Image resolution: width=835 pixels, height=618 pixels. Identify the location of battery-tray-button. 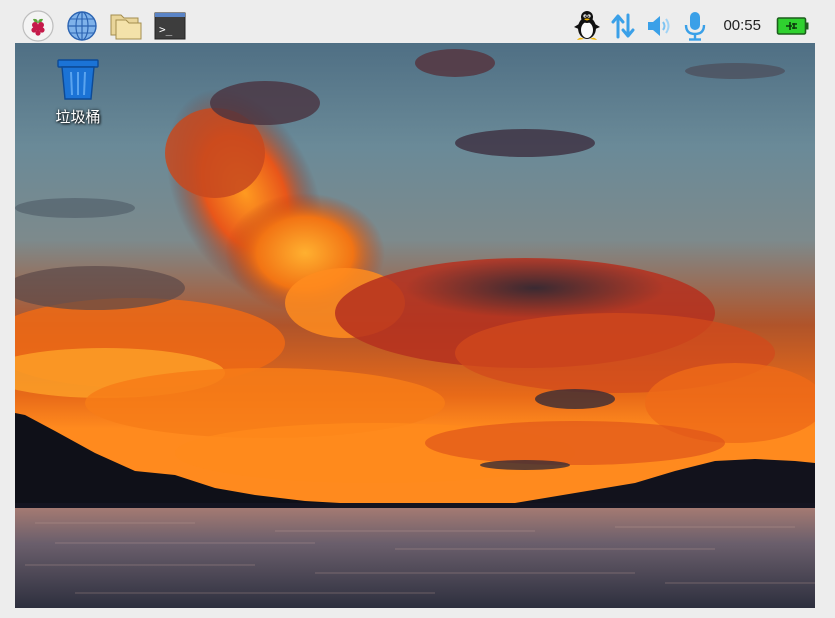
(793, 26).